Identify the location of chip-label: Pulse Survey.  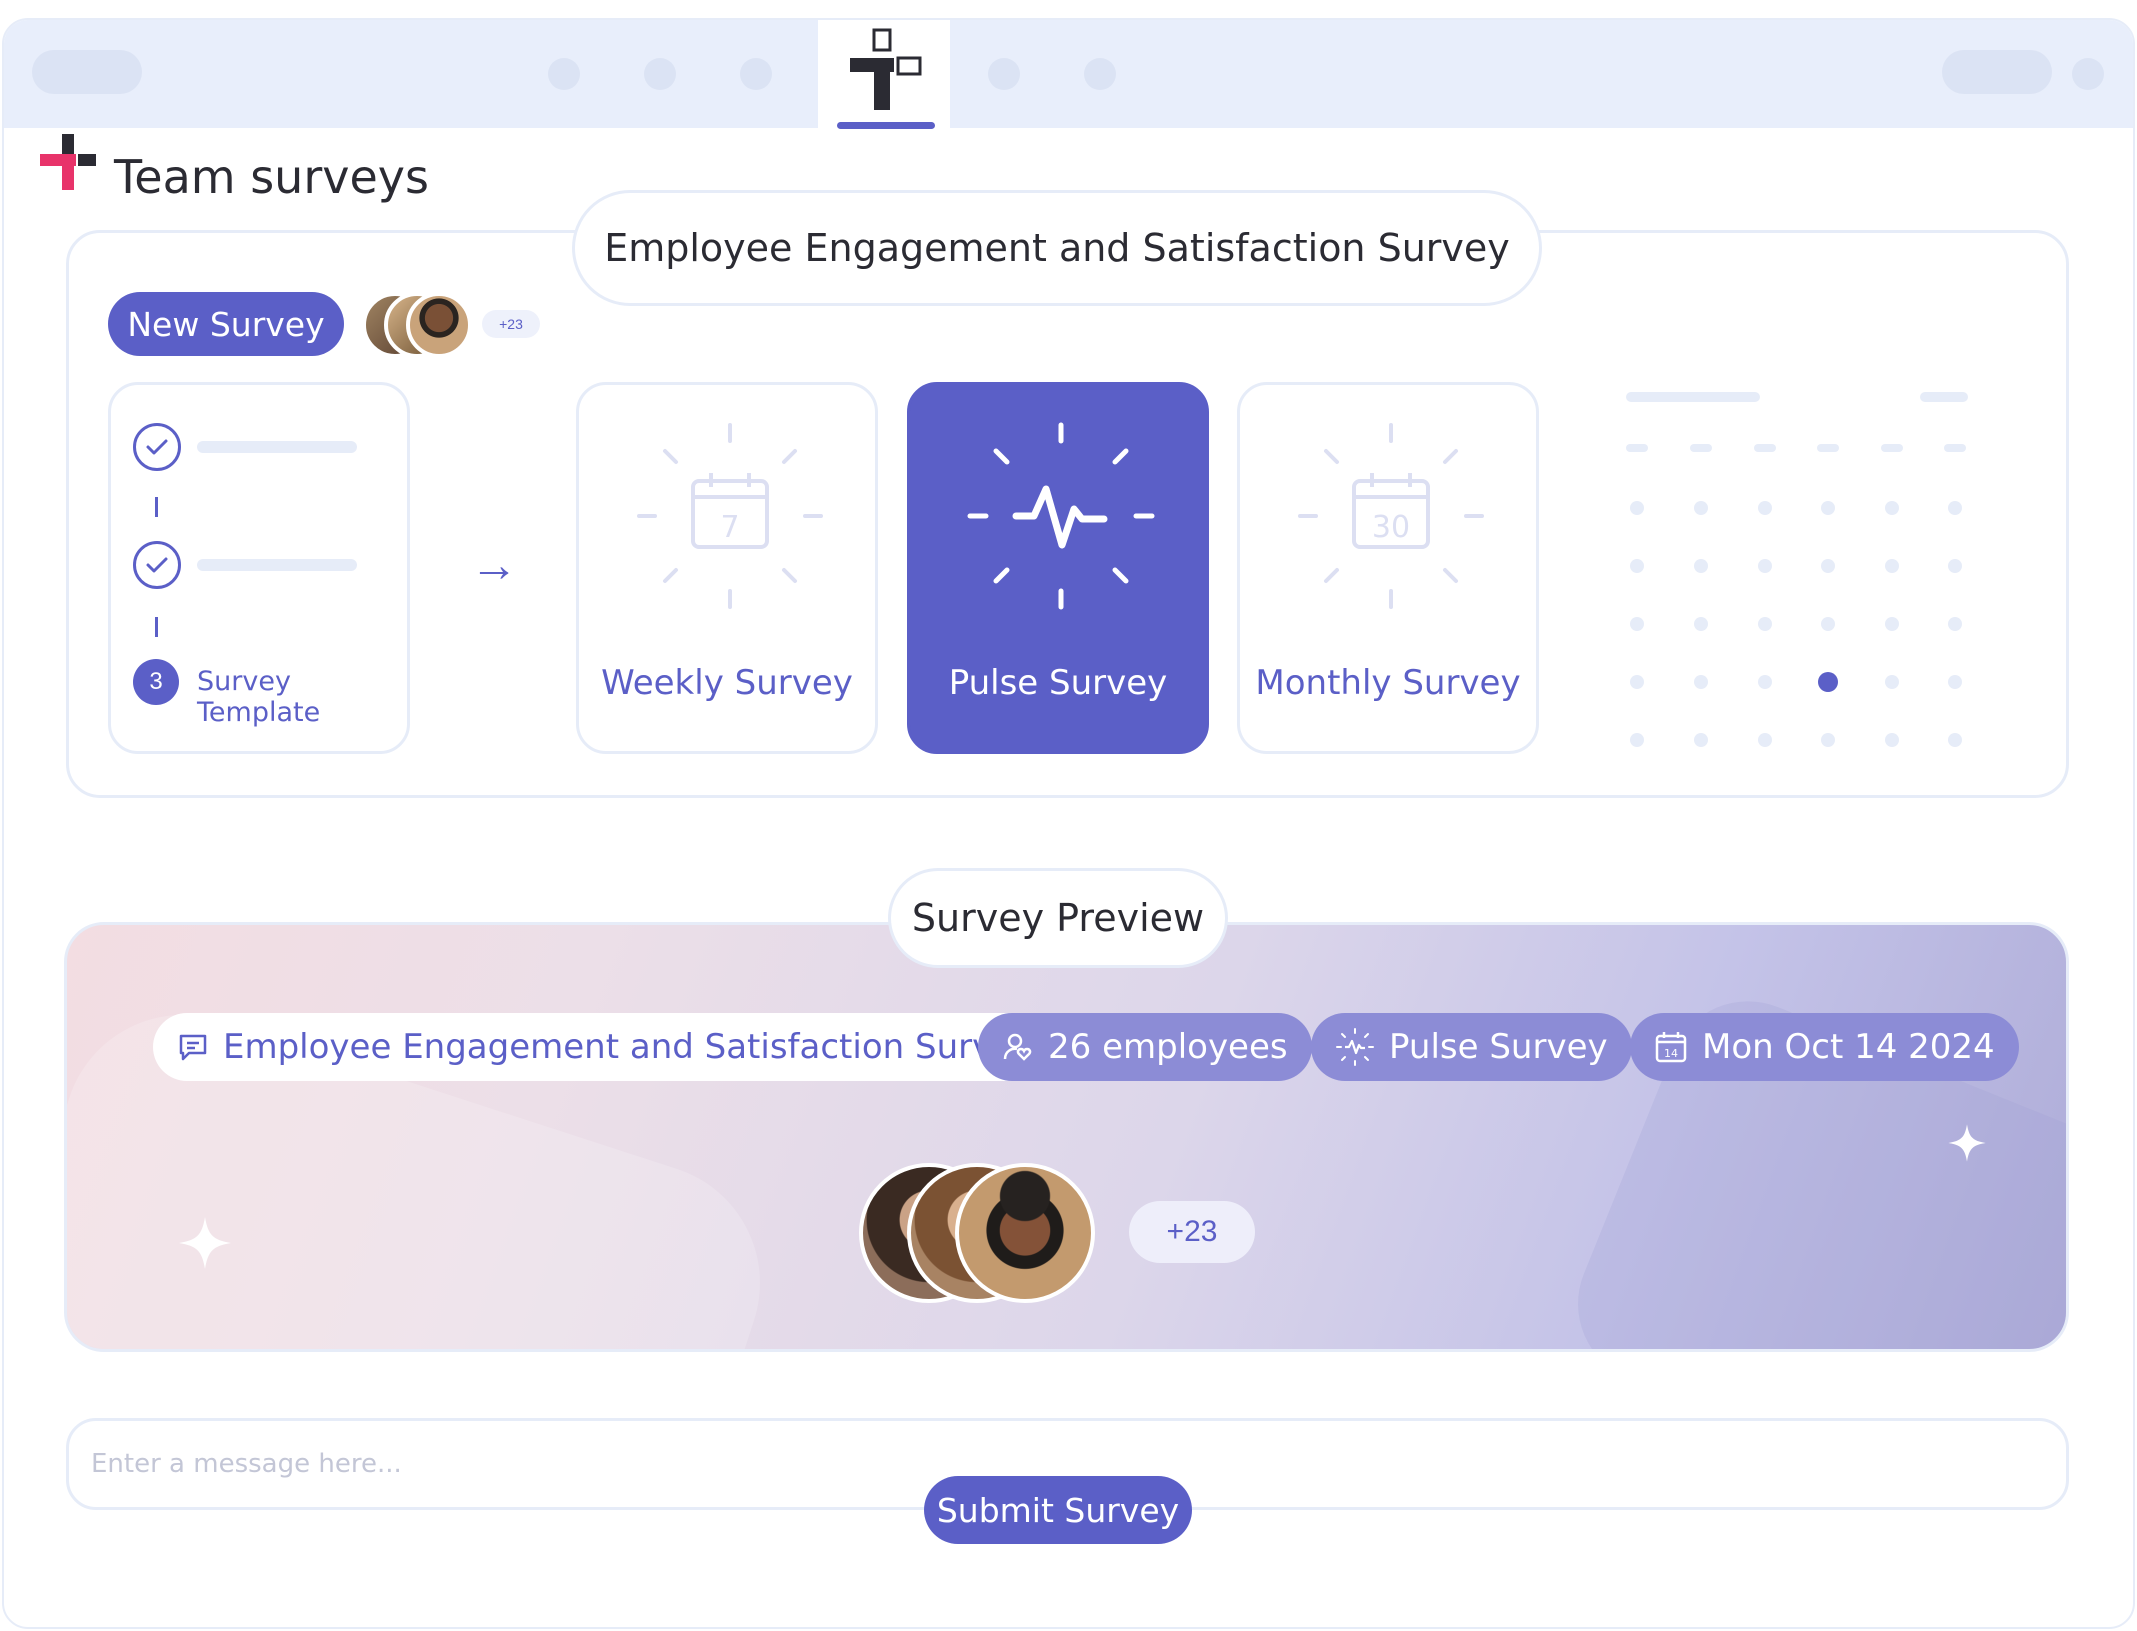
(1498, 1047).